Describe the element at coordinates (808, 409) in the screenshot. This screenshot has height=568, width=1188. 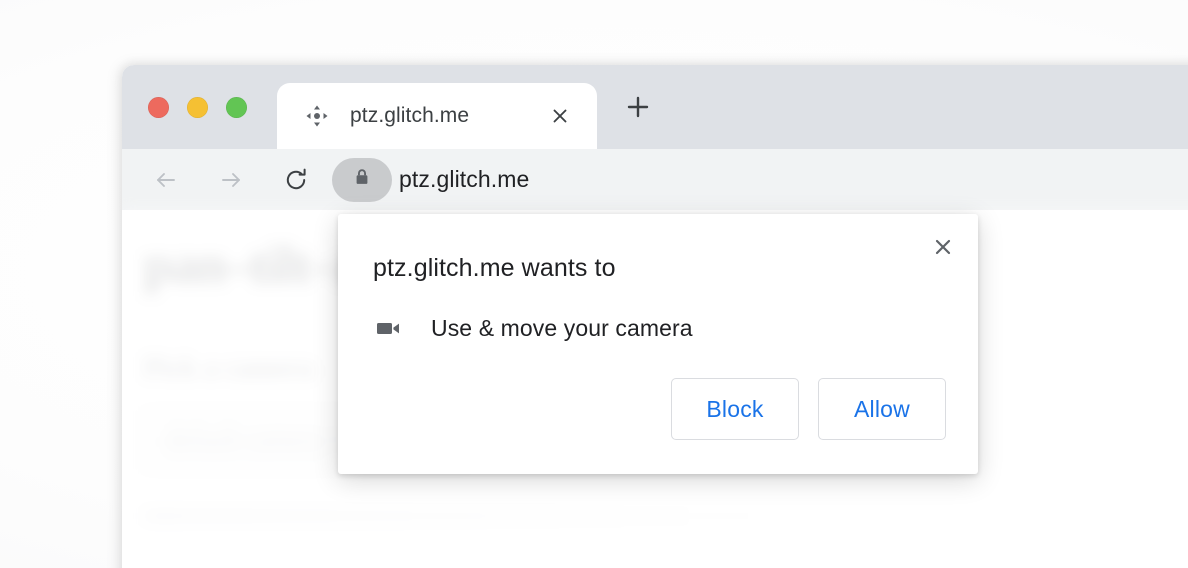
I see `dialog-actions: Block Allow` at that location.